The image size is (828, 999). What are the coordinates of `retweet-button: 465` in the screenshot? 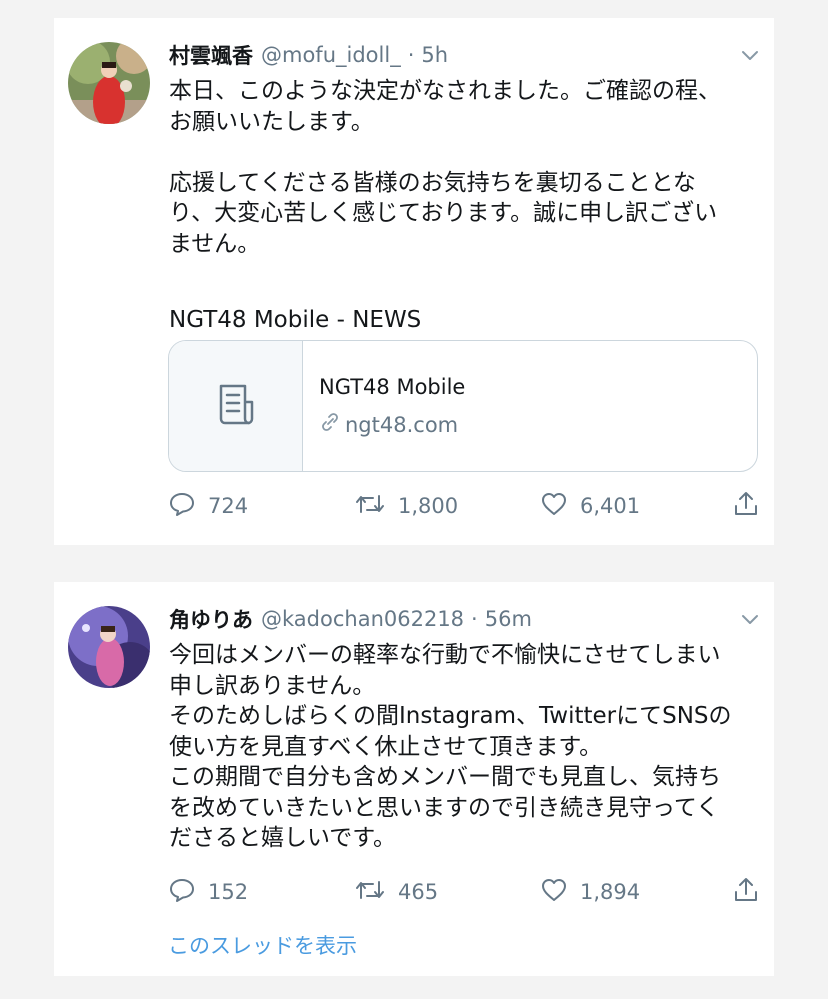 It's located at (447, 892).